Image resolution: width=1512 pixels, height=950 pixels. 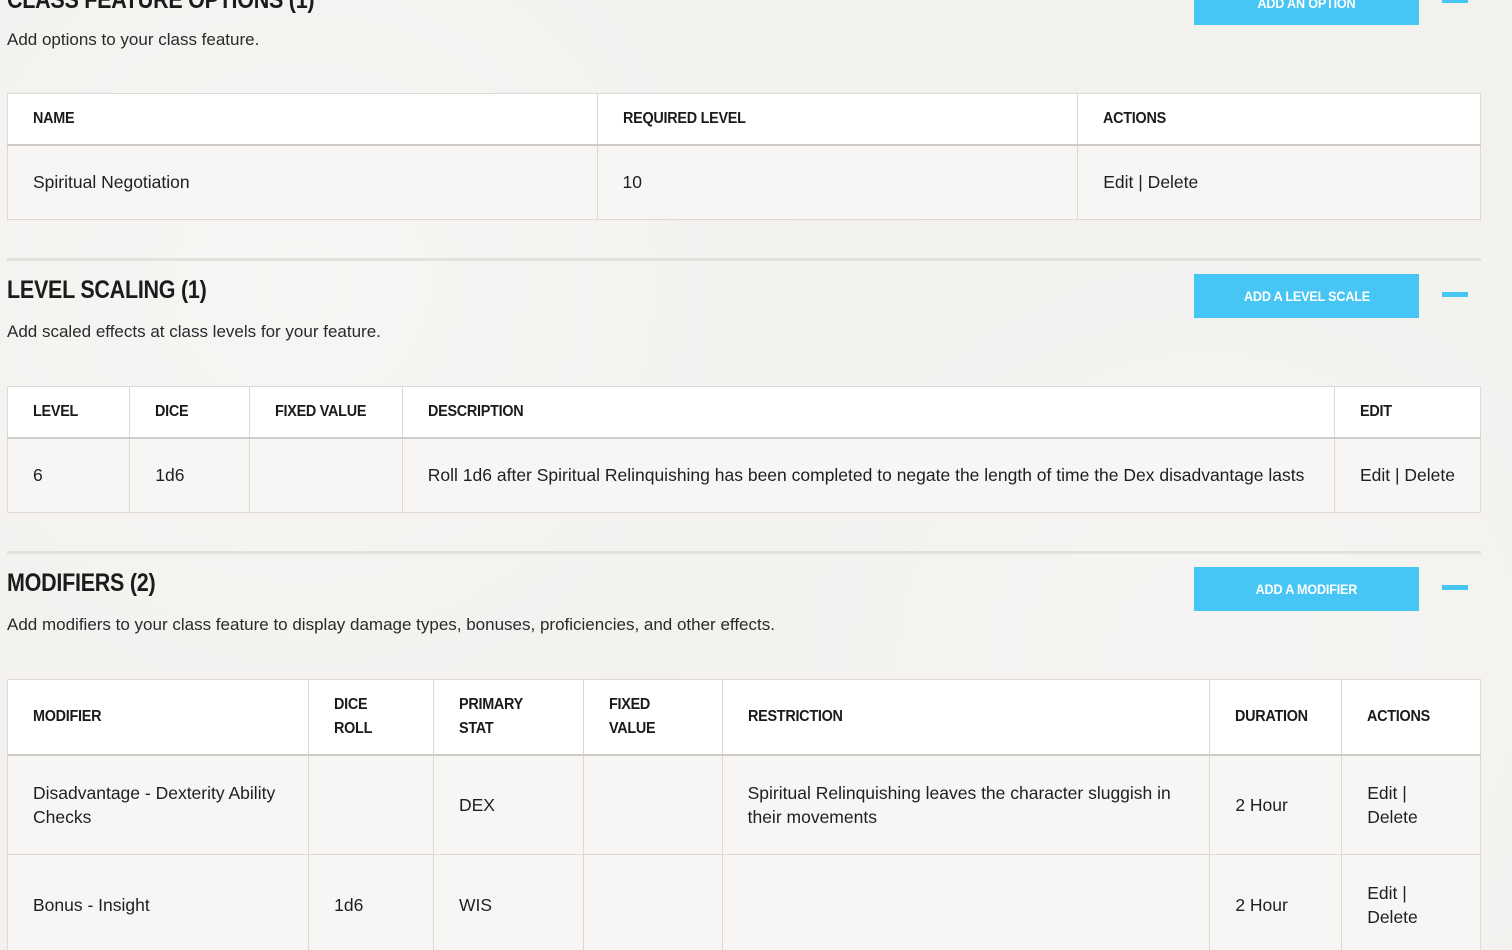 I want to click on modifiers-title: MODIFIERS (2), so click(x=81, y=583).